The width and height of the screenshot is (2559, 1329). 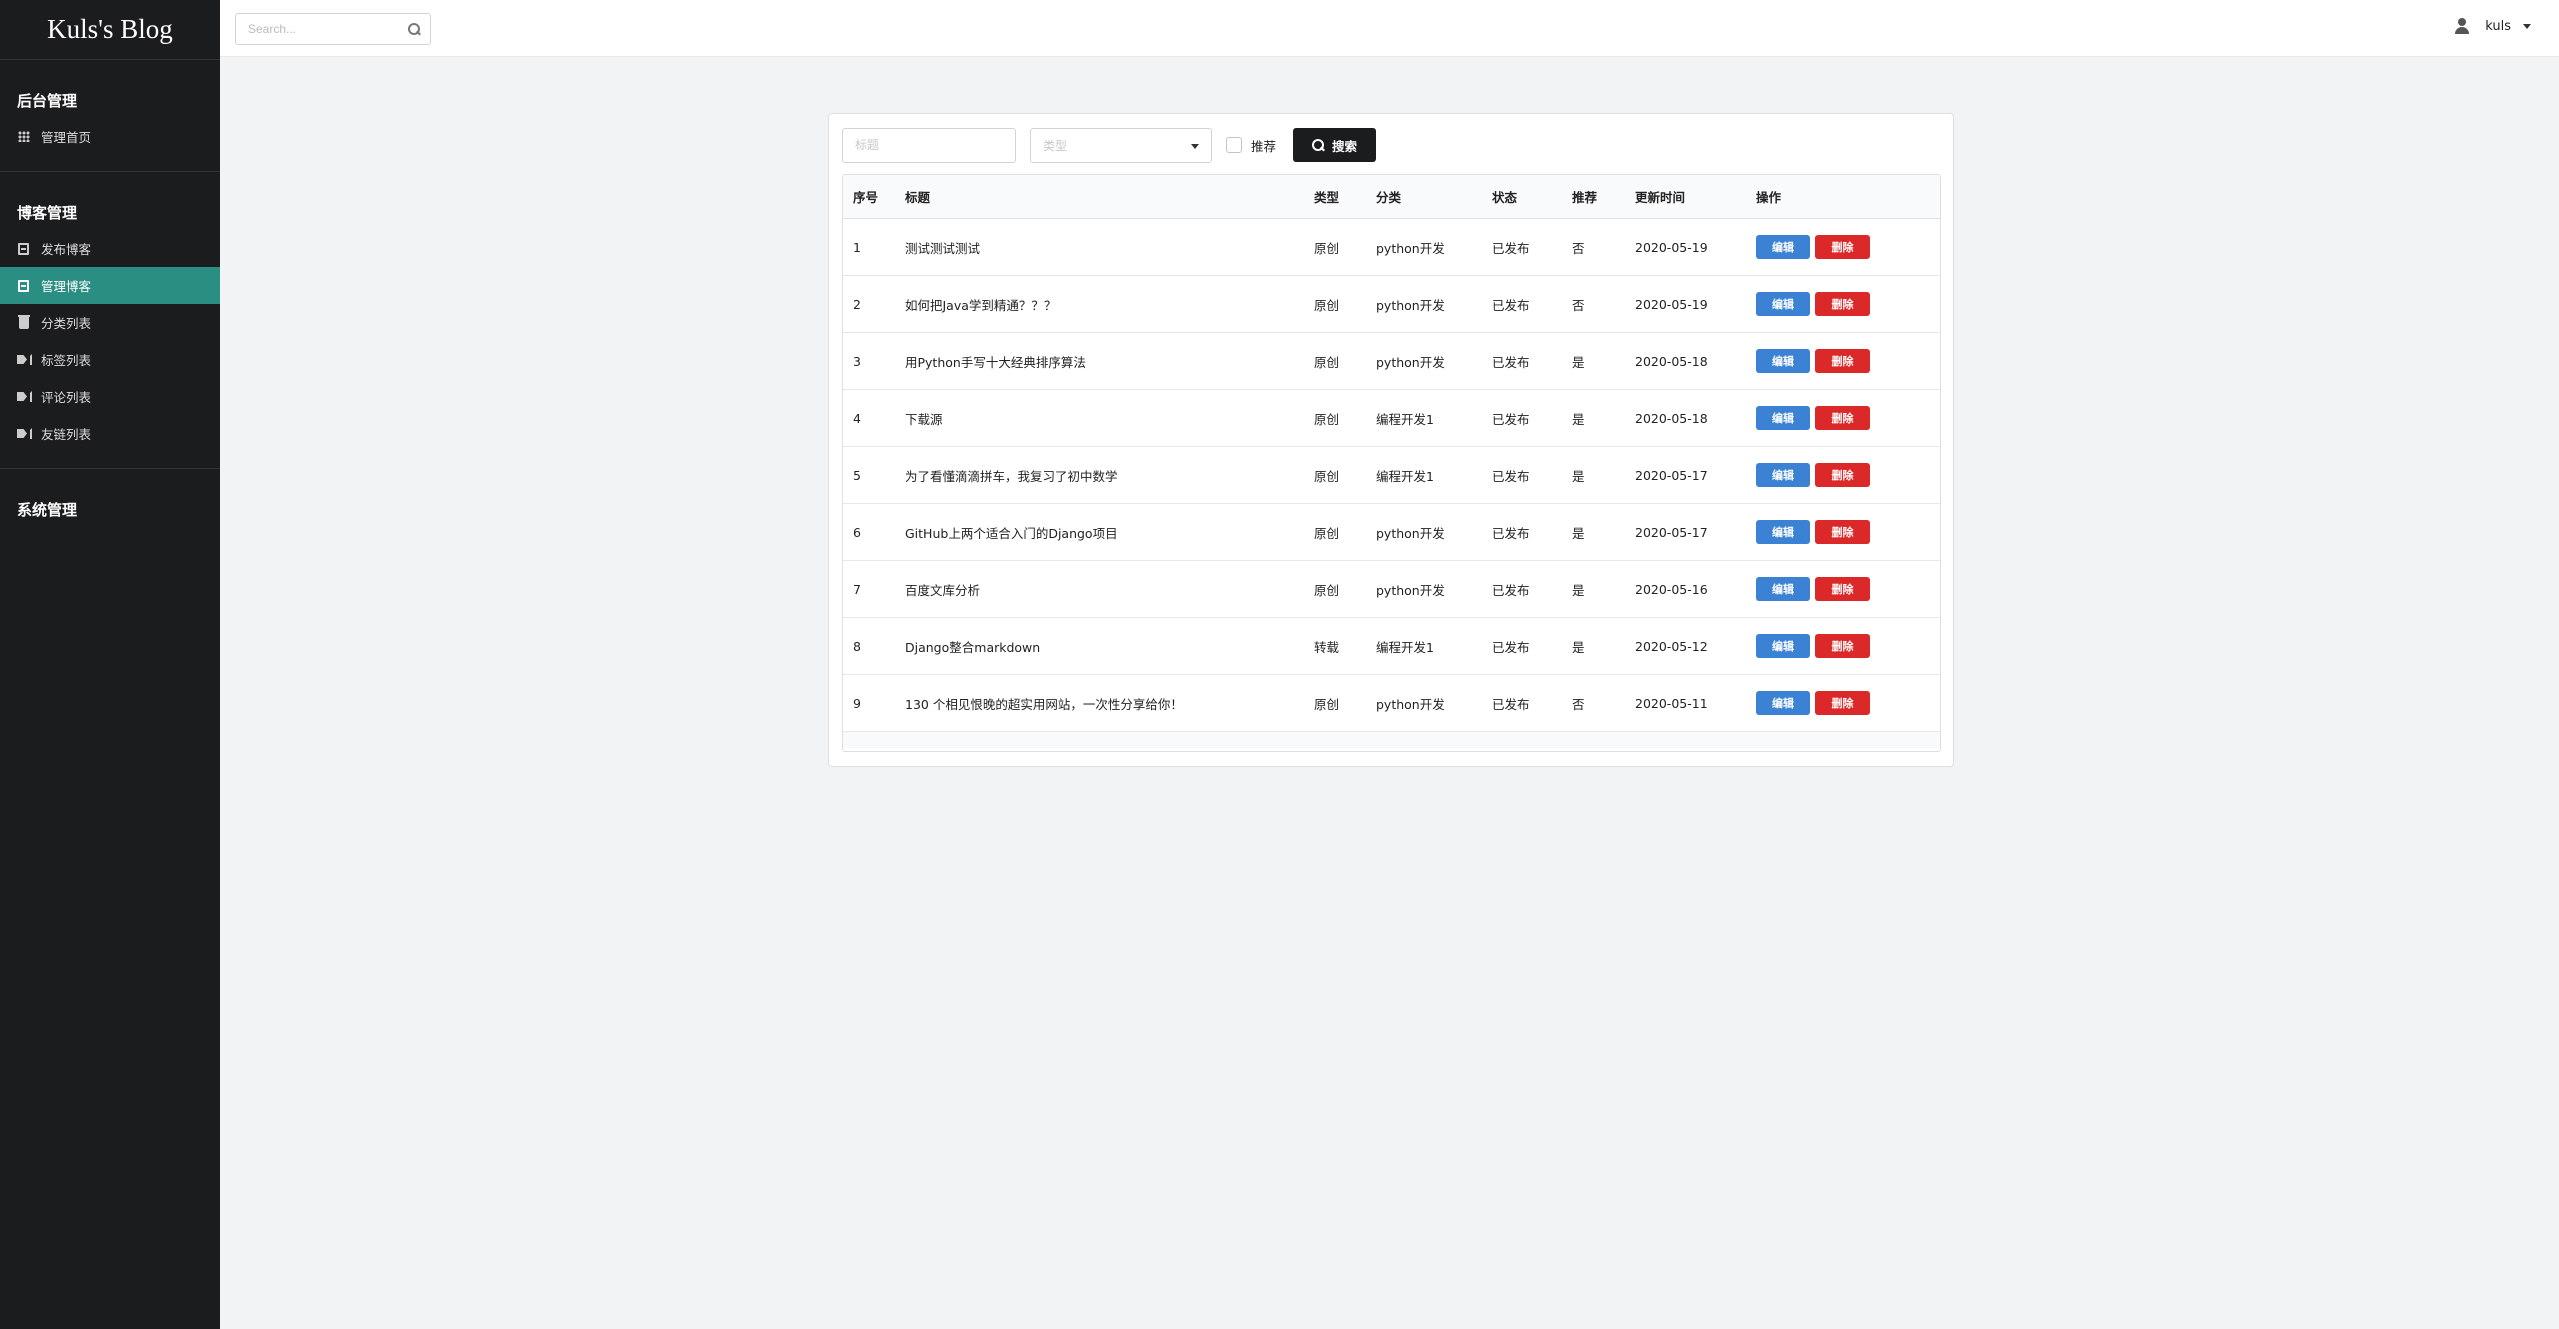 What do you see at coordinates (110, 248) in the screenshot?
I see `sidebar-item-publish-blog: 发布博客` at bounding box center [110, 248].